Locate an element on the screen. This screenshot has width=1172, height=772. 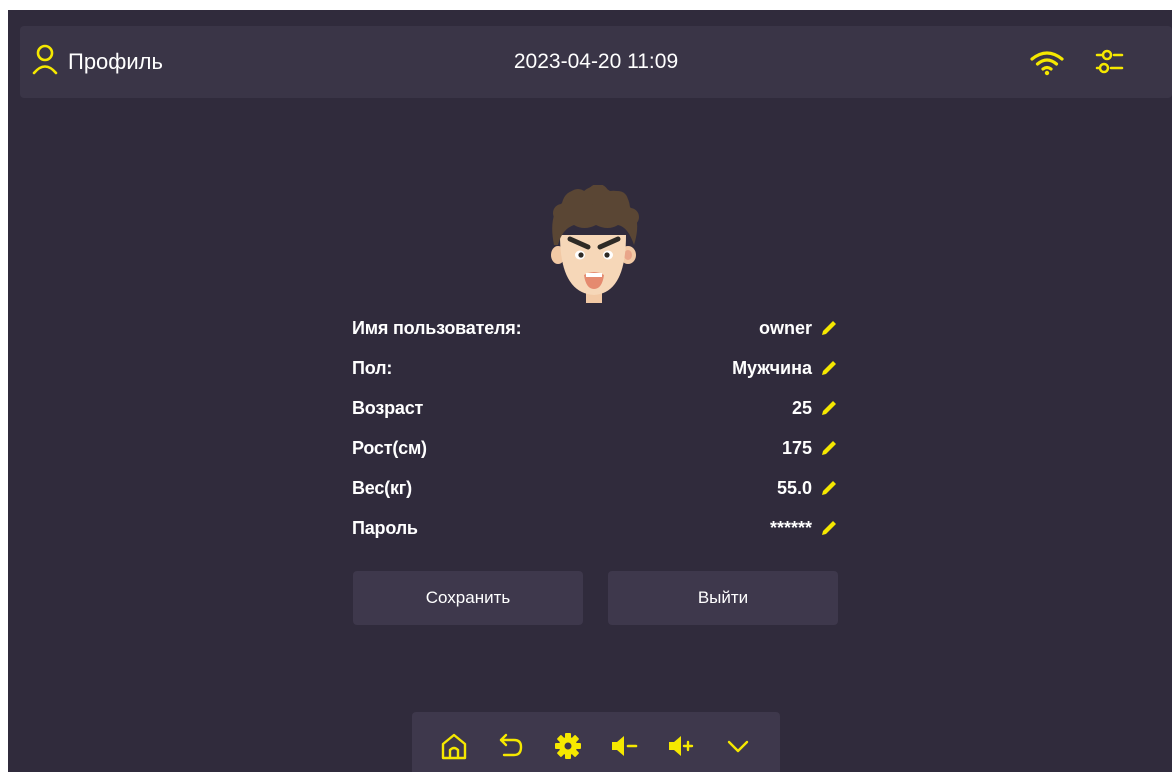
field-value: 25 is located at coordinates (801, 407).